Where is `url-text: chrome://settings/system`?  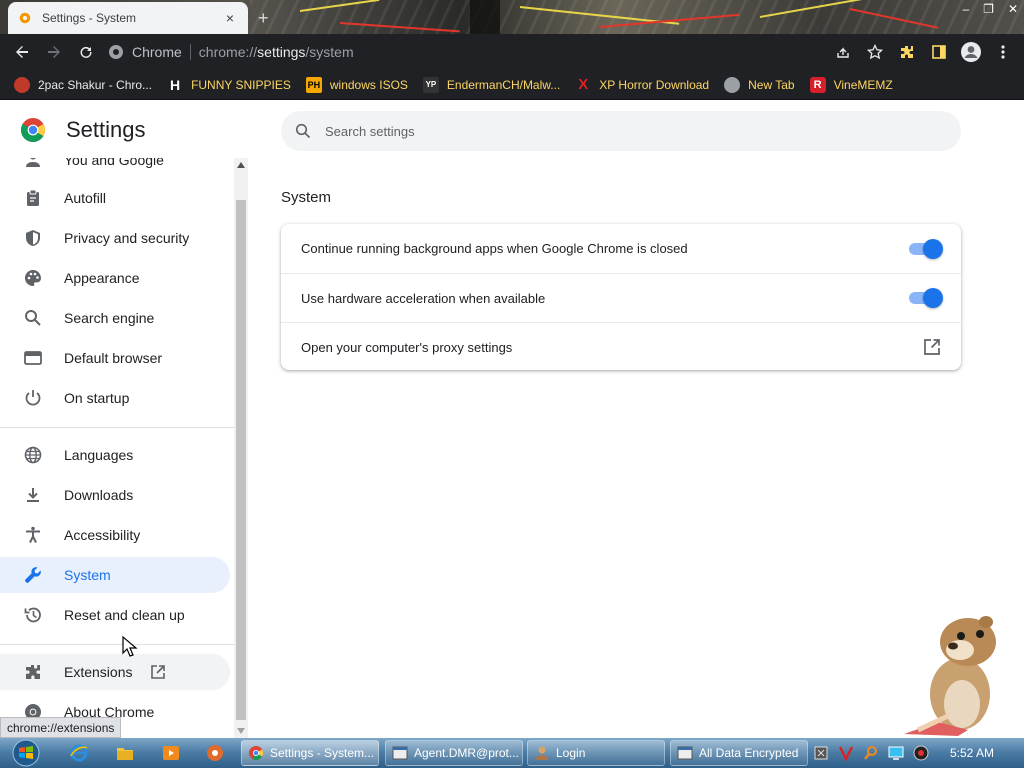 url-text: chrome://settings/system is located at coordinates (276, 52).